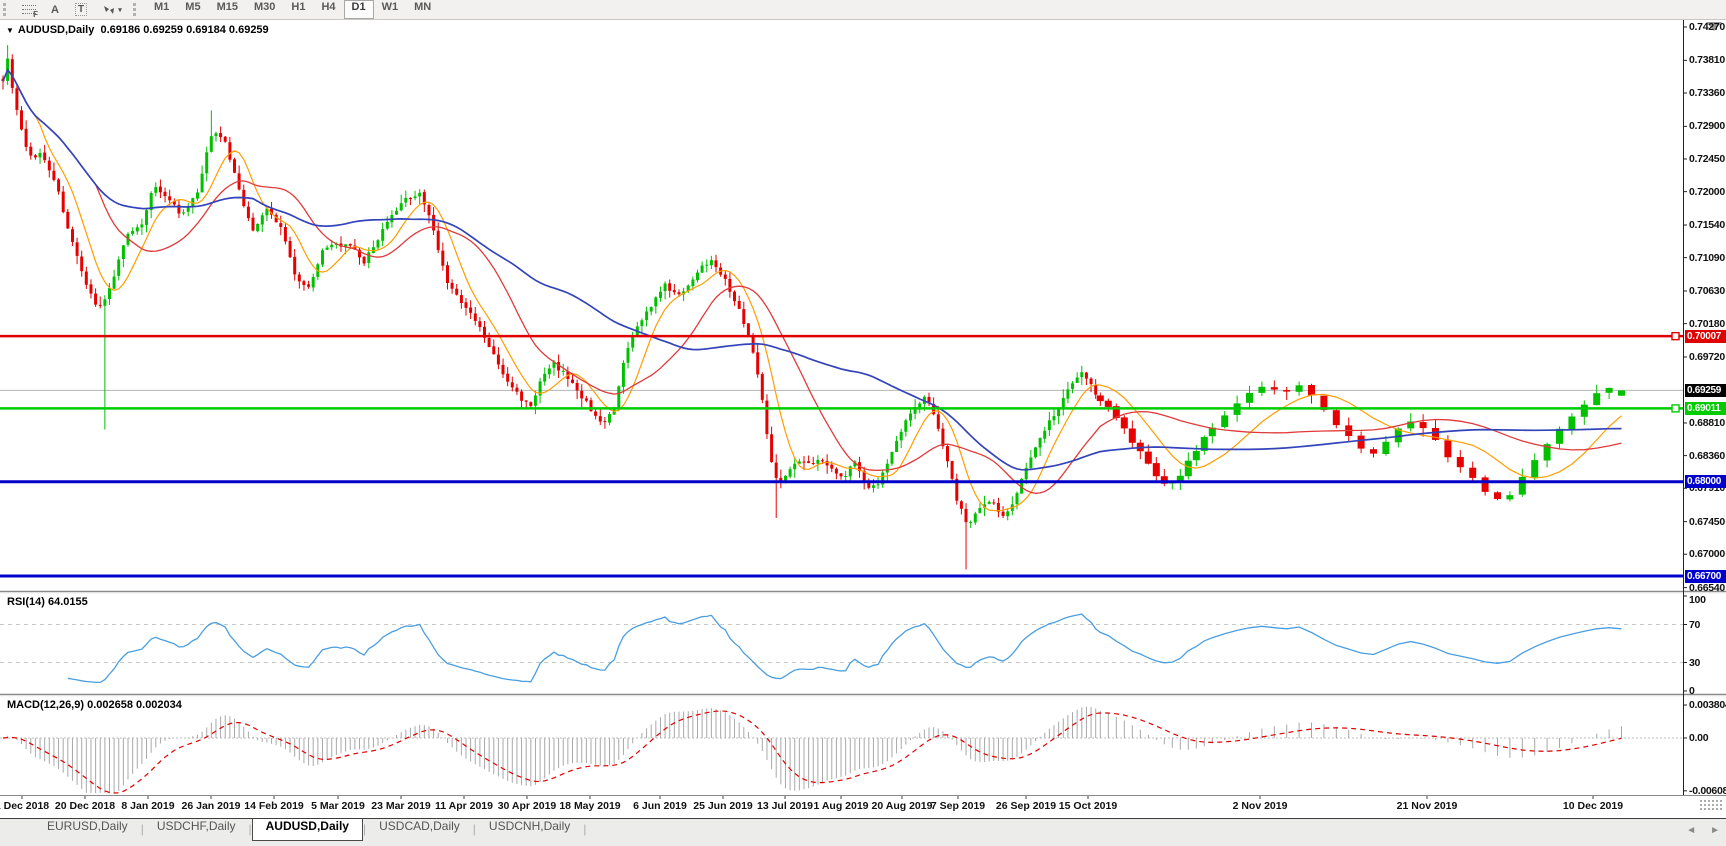 The image size is (1726, 846). What do you see at coordinates (1715, 831) in the screenshot?
I see `tab-scroll-right-icon: ►` at bounding box center [1715, 831].